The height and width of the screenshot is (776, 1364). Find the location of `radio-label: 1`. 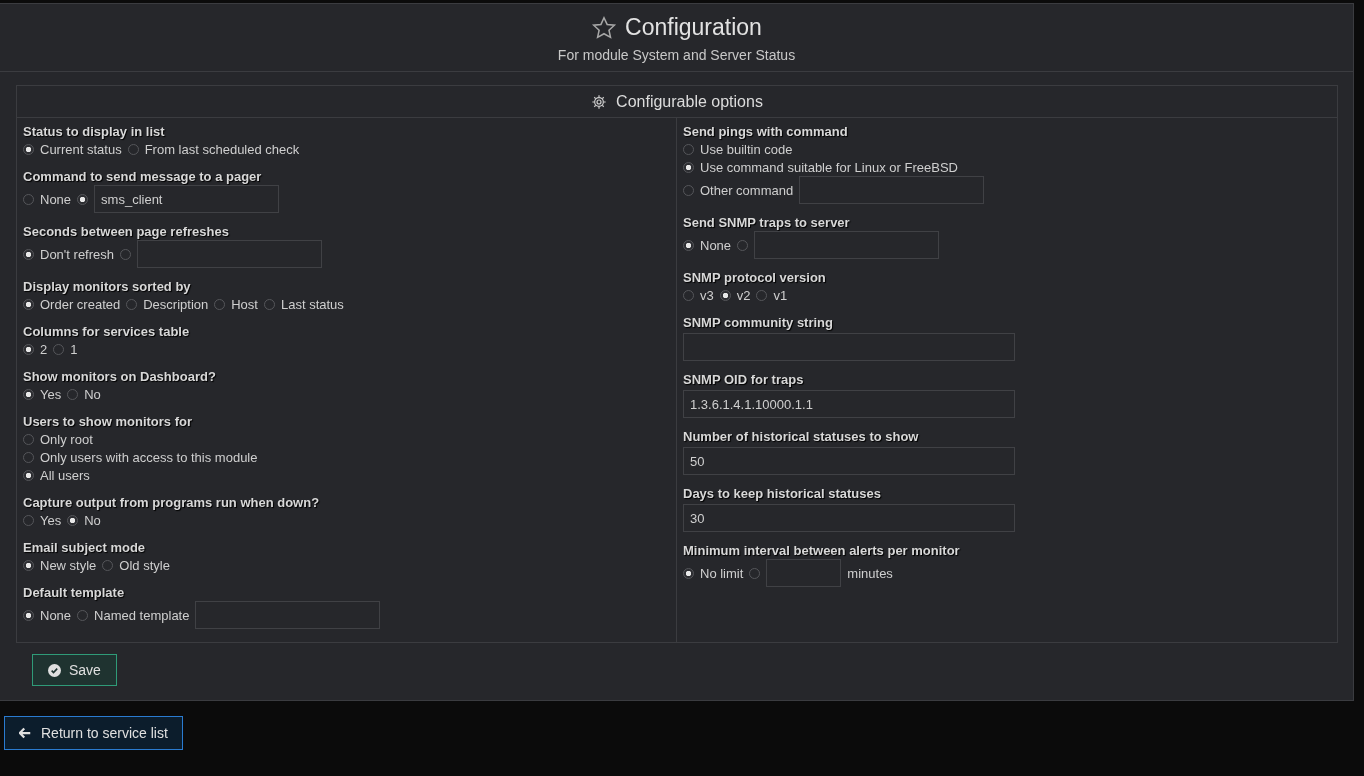

radio-label: 1 is located at coordinates (74, 349).